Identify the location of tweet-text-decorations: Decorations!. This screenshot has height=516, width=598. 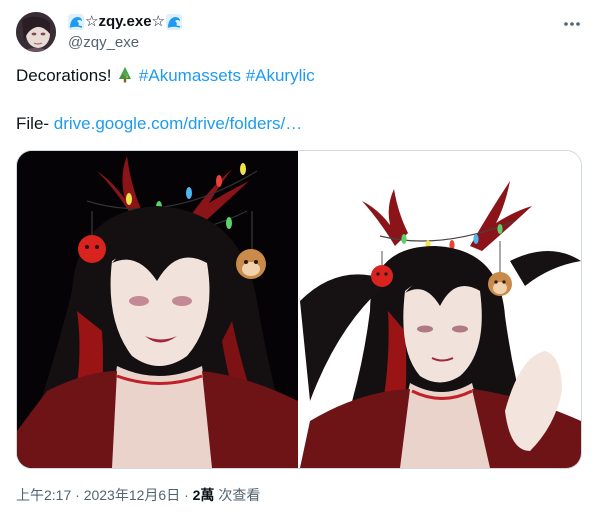
(66, 75).